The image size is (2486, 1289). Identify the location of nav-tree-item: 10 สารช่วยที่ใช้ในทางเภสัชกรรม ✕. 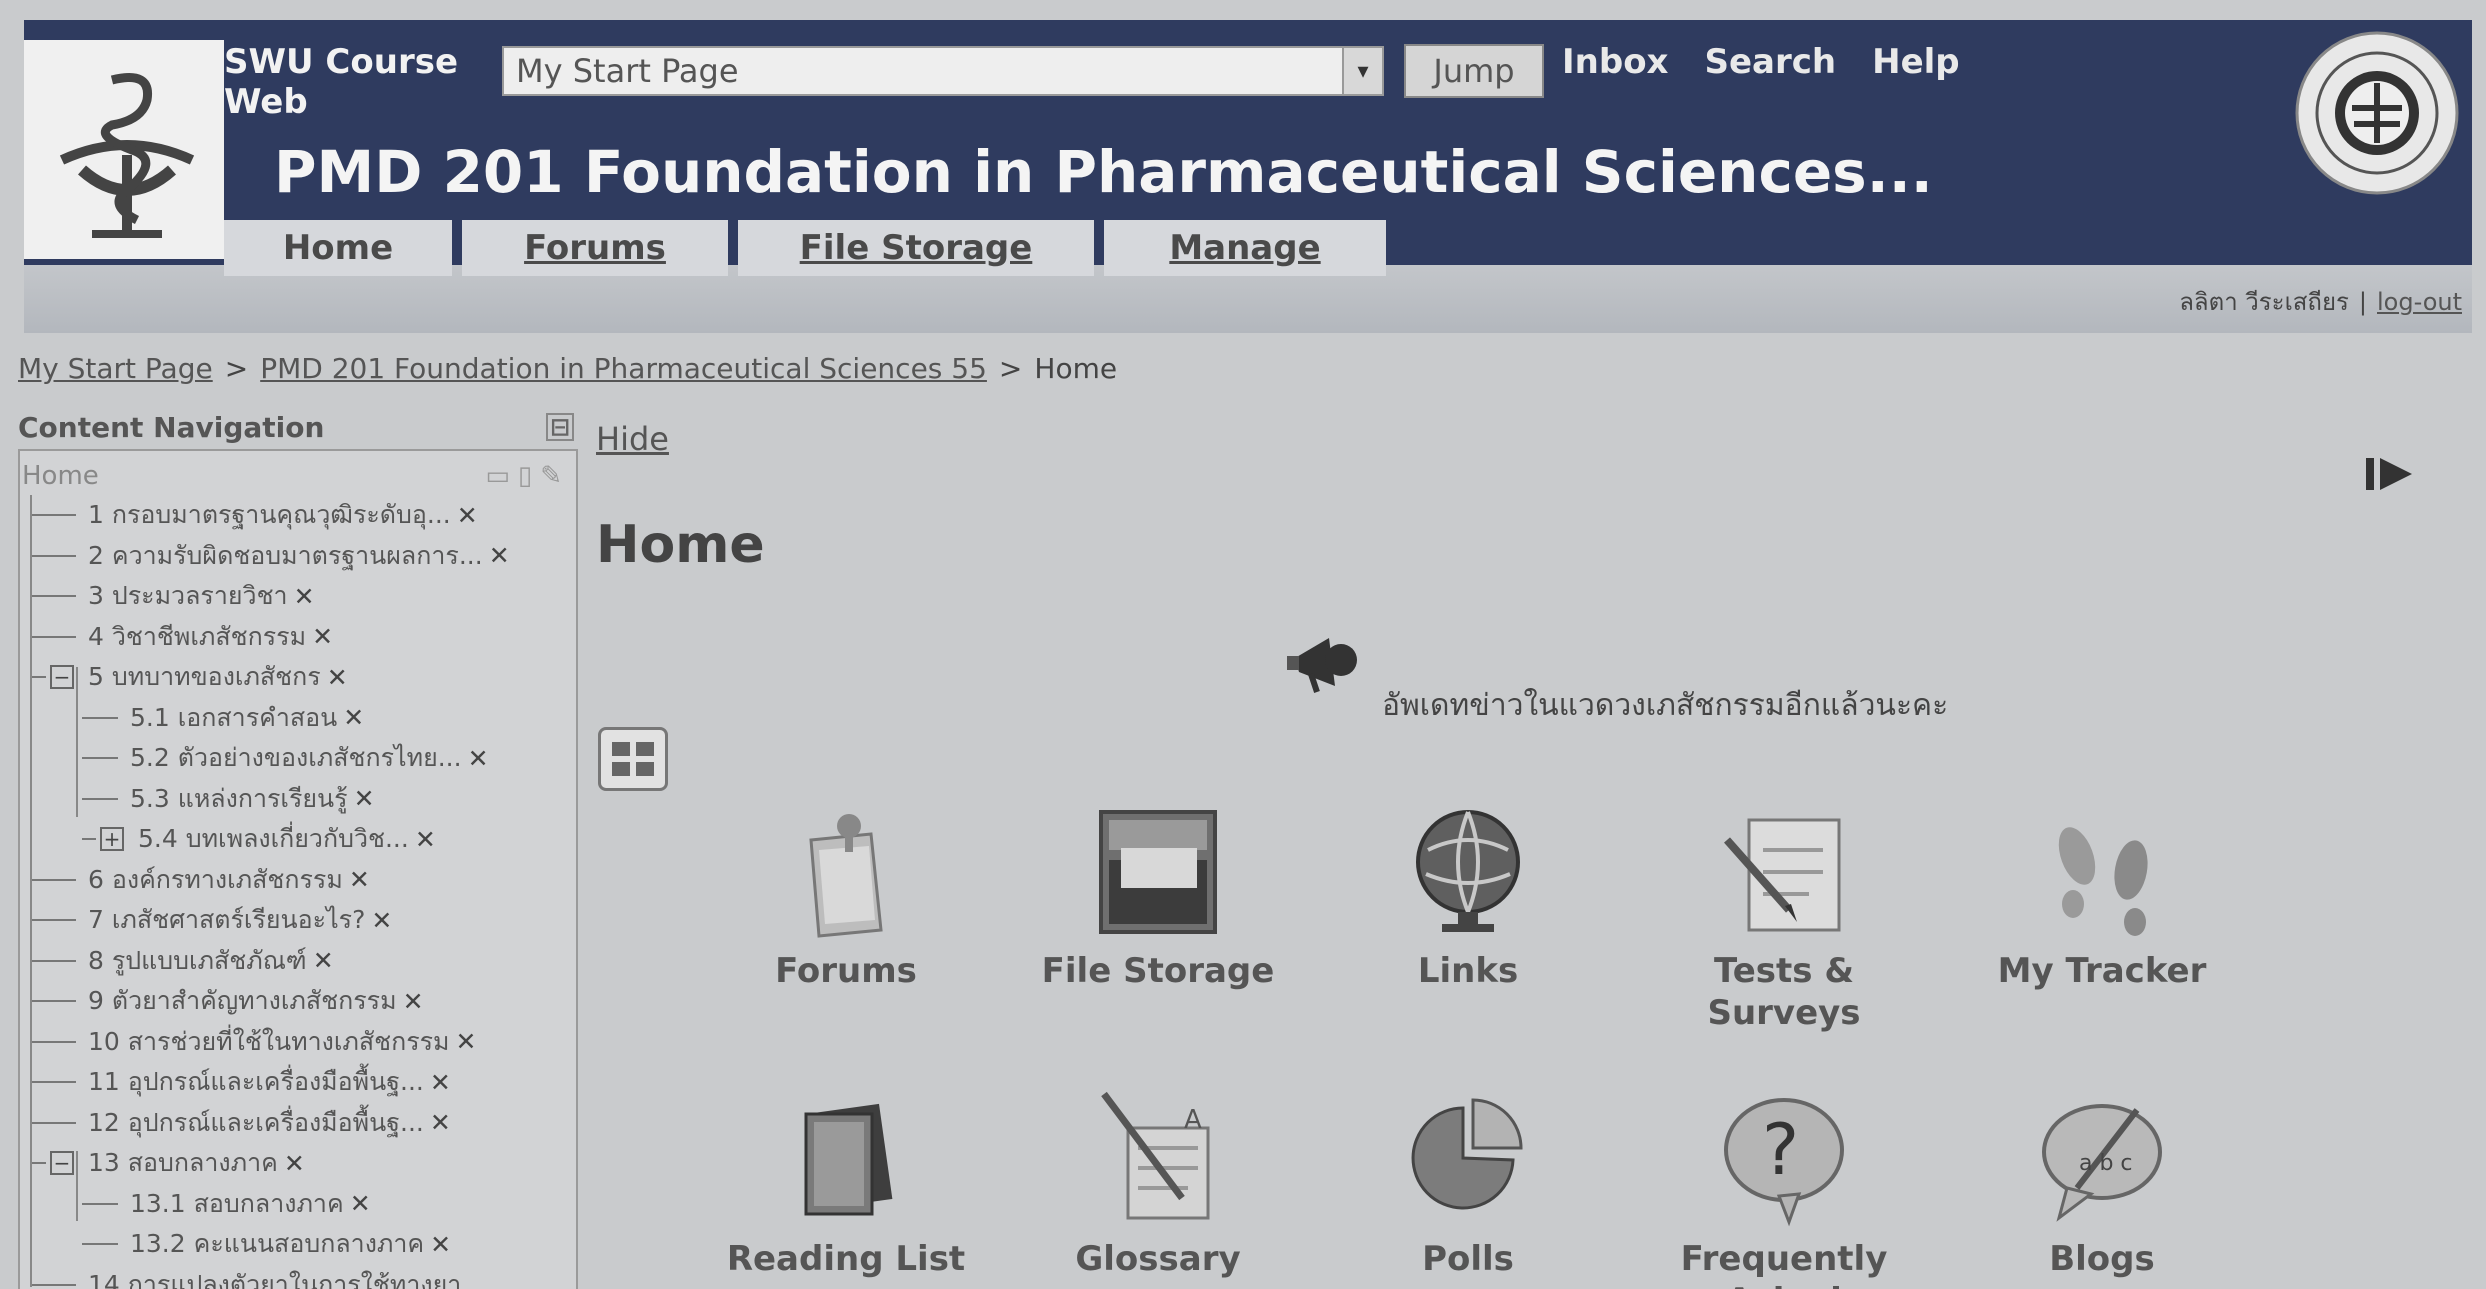
(298, 1042).